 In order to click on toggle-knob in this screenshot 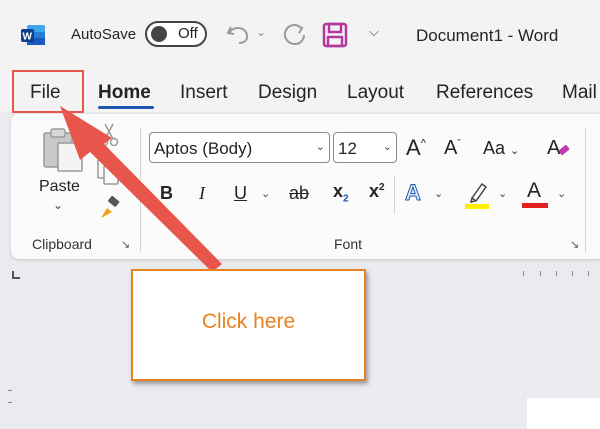, I will do `click(159, 34)`.